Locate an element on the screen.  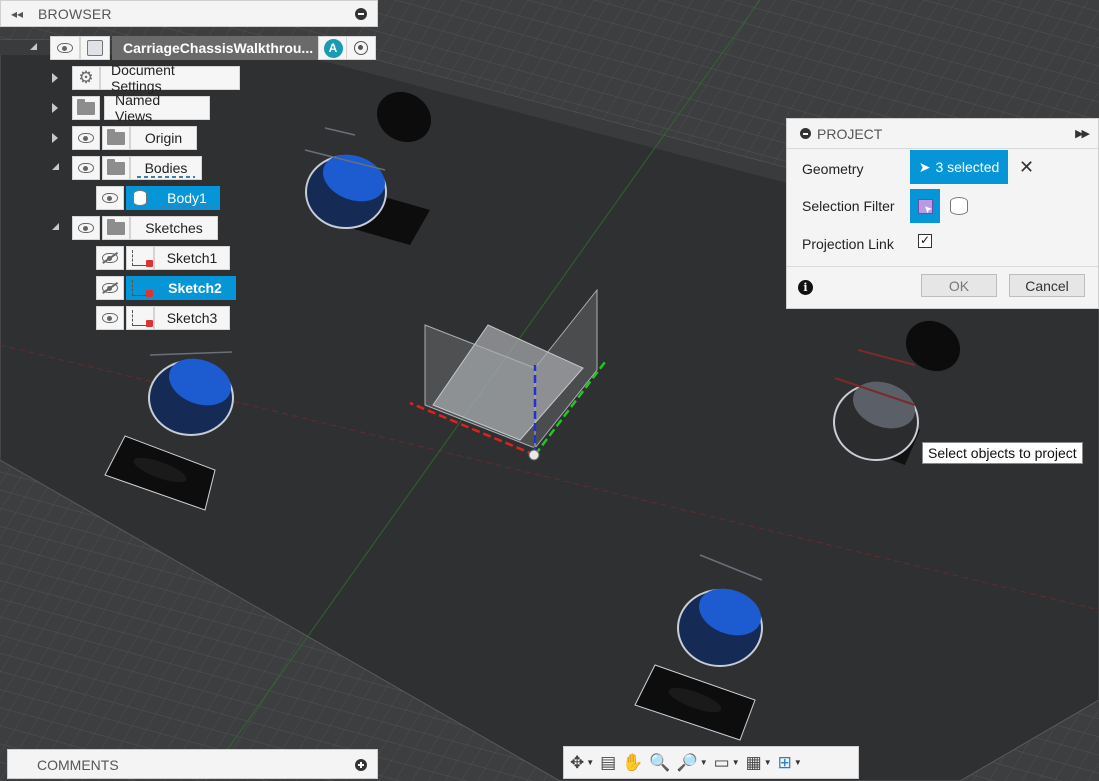
orbit-tool: ✥ ▼ is located at coordinates (582, 763).